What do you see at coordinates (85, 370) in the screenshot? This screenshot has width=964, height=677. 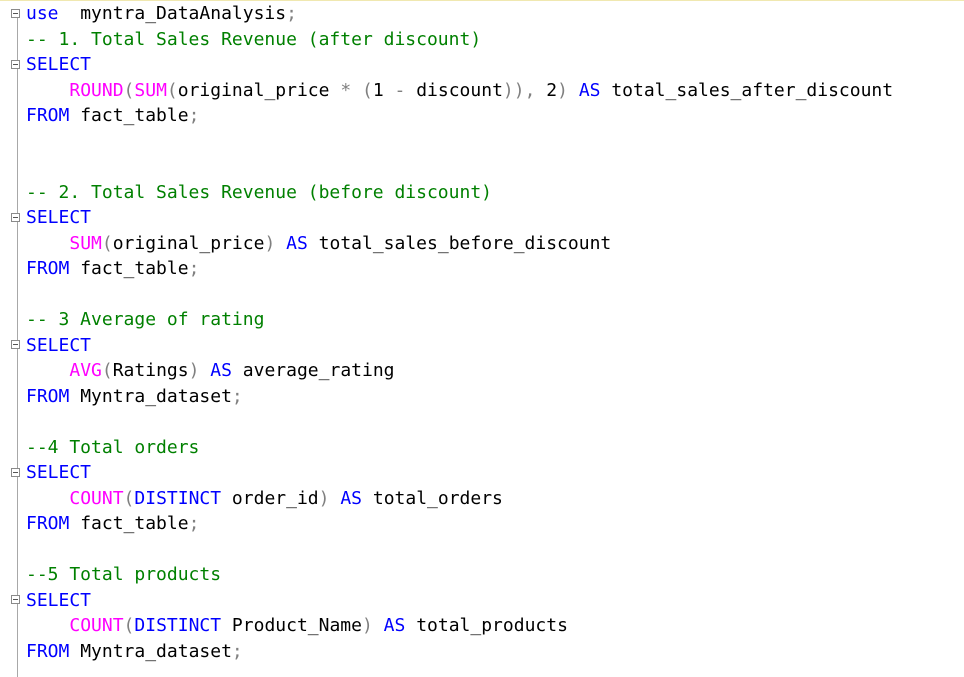 I see `function-token: AVG` at bounding box center [85, 370].